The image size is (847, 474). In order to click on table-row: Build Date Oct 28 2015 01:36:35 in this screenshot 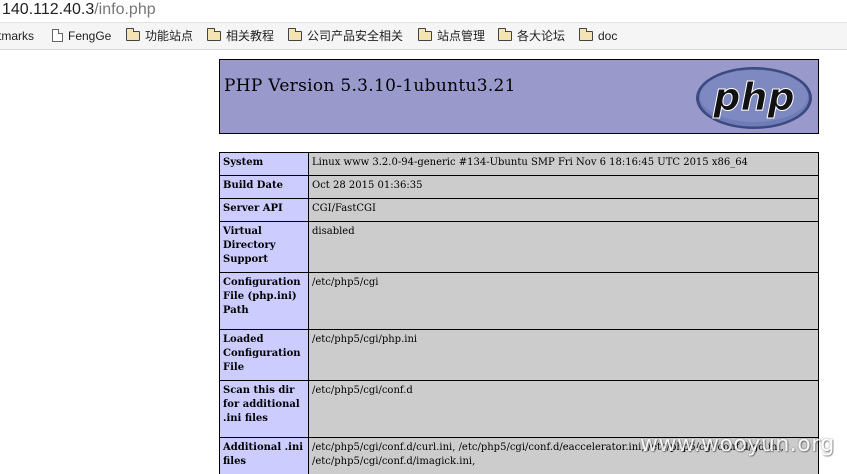, I will do `click(519, 187)`.